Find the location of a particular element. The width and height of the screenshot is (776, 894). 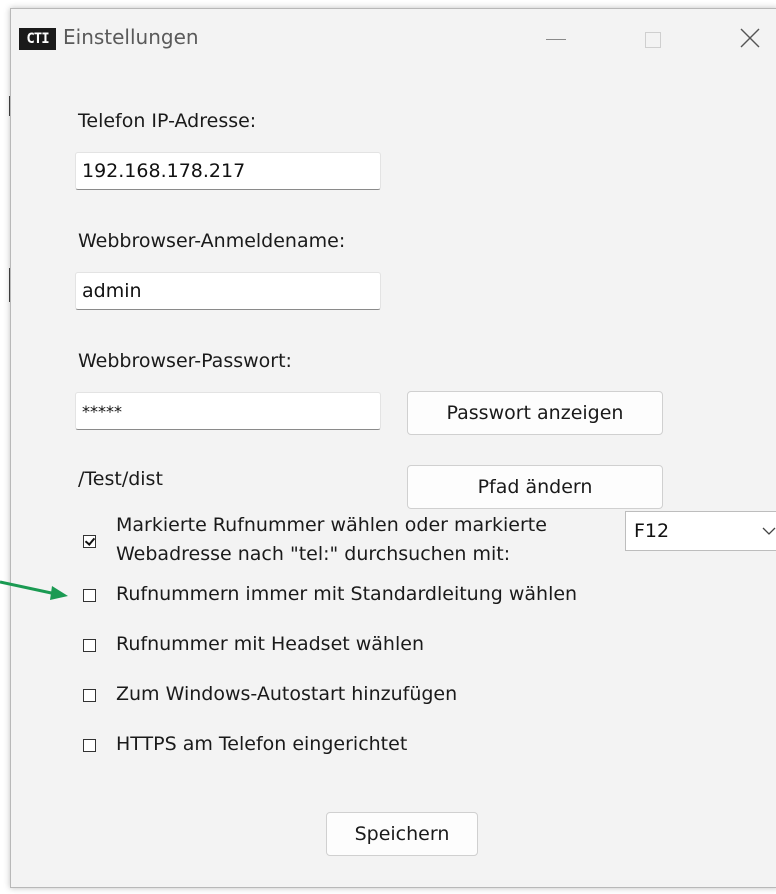

close-button is located at coordinates (750, 38).